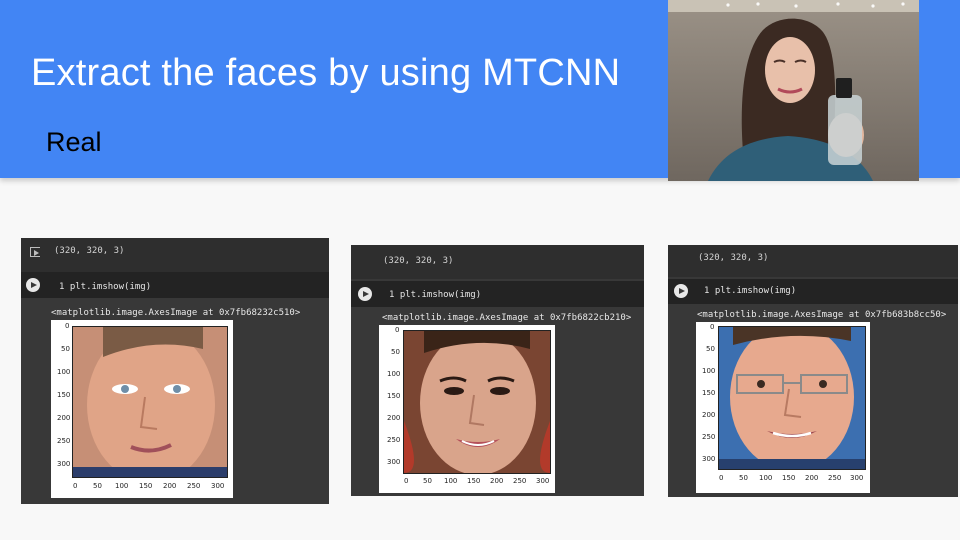 Image resolution: width=960 pixels, height=540 pixels. What do you see at coordinates (35, 252) in the screenshot?
I see `output-icon` at bounding box center [35, 252].